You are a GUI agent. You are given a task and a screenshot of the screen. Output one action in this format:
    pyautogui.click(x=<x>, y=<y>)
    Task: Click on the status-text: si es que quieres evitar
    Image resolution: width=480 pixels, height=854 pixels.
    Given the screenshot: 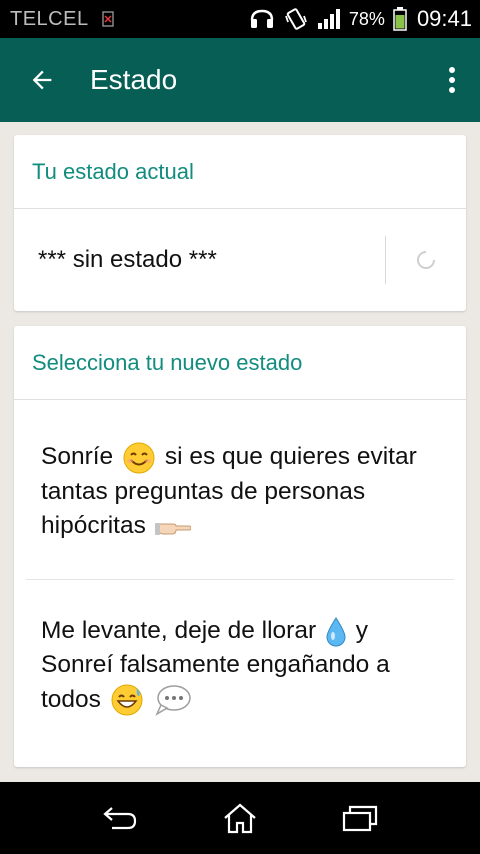 What is the action you would take?
    pyautogui.click(x=290, y=456)
    